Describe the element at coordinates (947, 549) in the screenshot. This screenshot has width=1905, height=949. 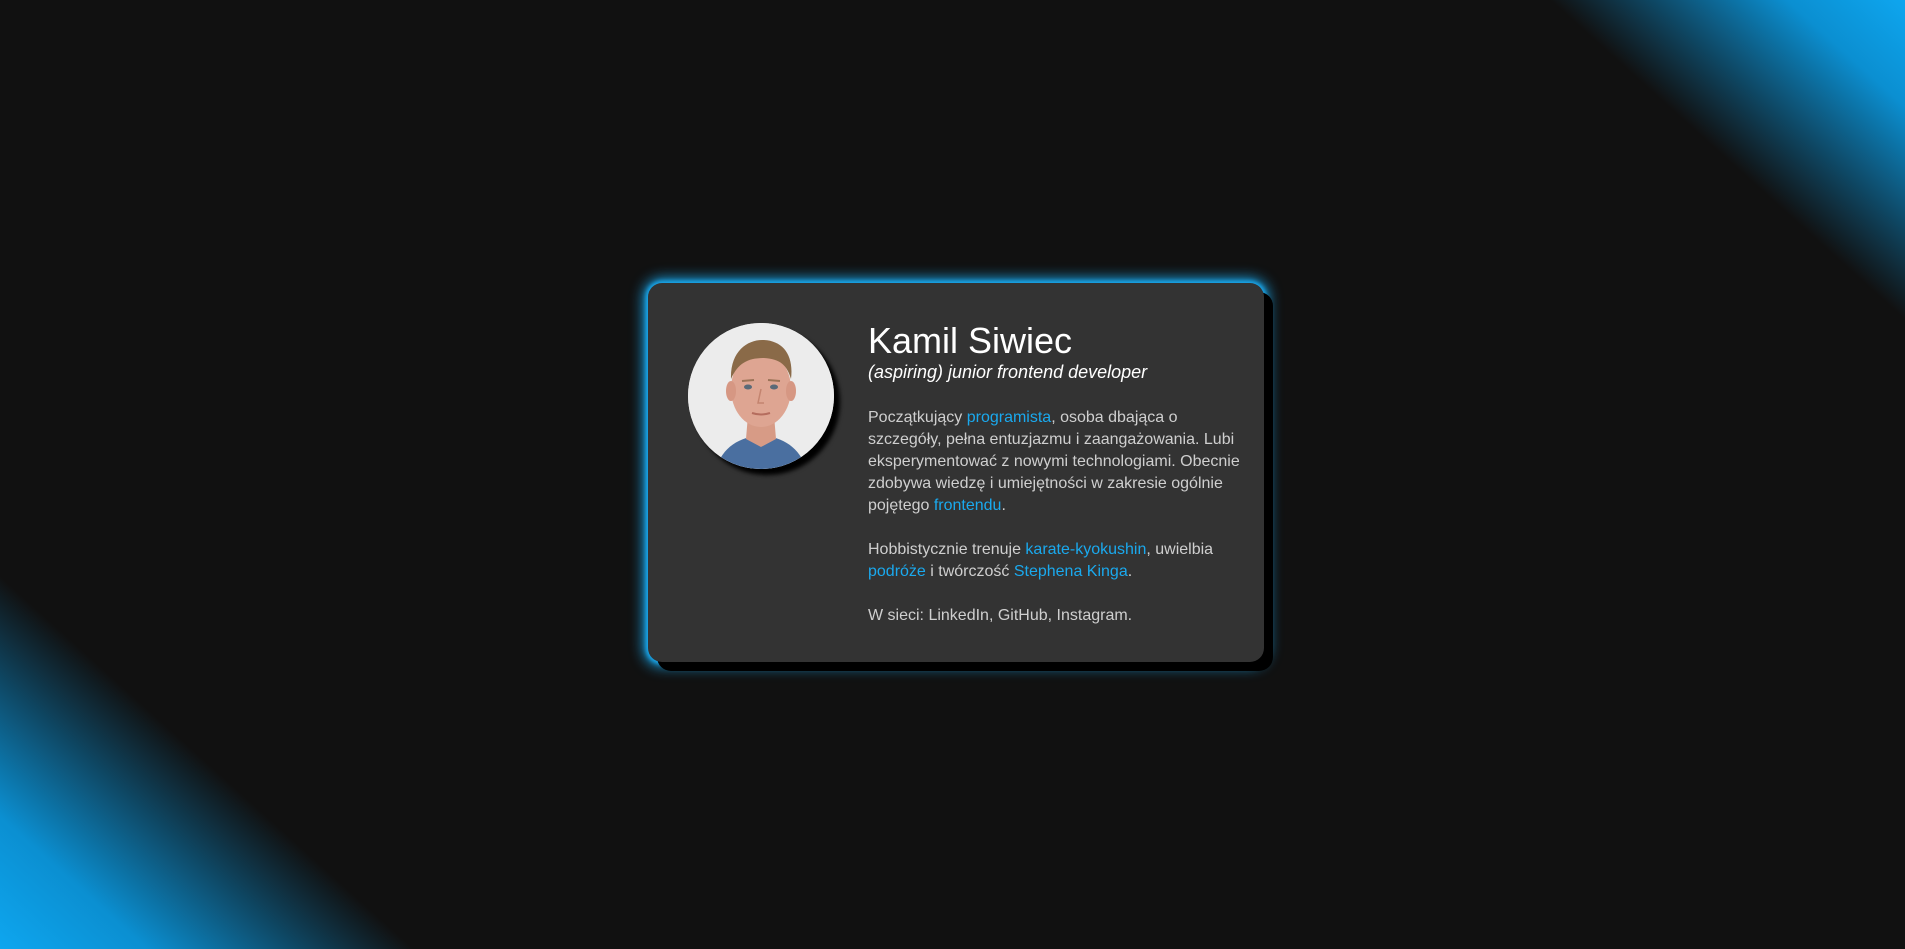
I see `hobby-text: Hobbistycznie trenuje` at that location.